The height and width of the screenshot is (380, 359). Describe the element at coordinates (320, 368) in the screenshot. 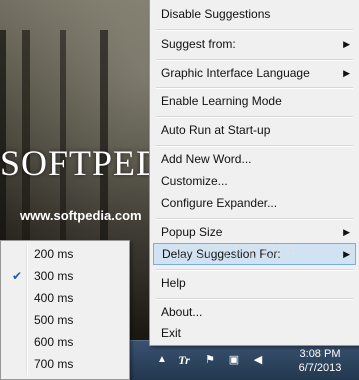

I see `clock-date: 6/7/2013` at that location.